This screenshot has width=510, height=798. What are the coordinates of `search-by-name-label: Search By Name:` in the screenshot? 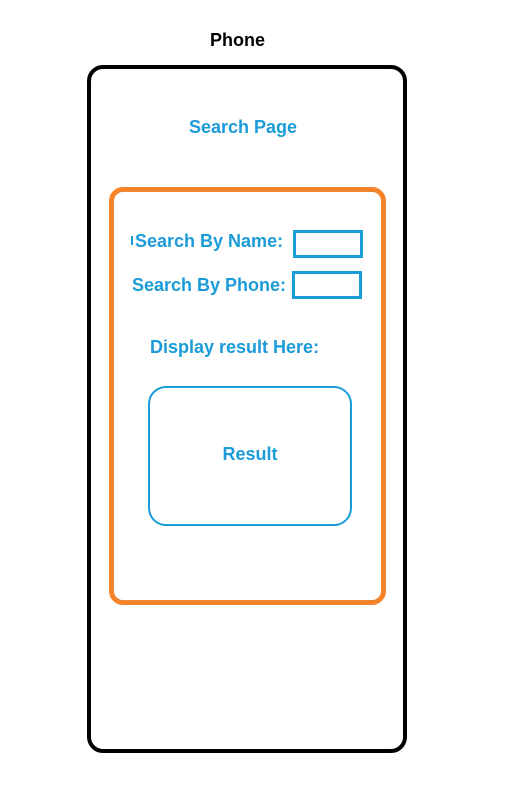 It's located at (209, 241).